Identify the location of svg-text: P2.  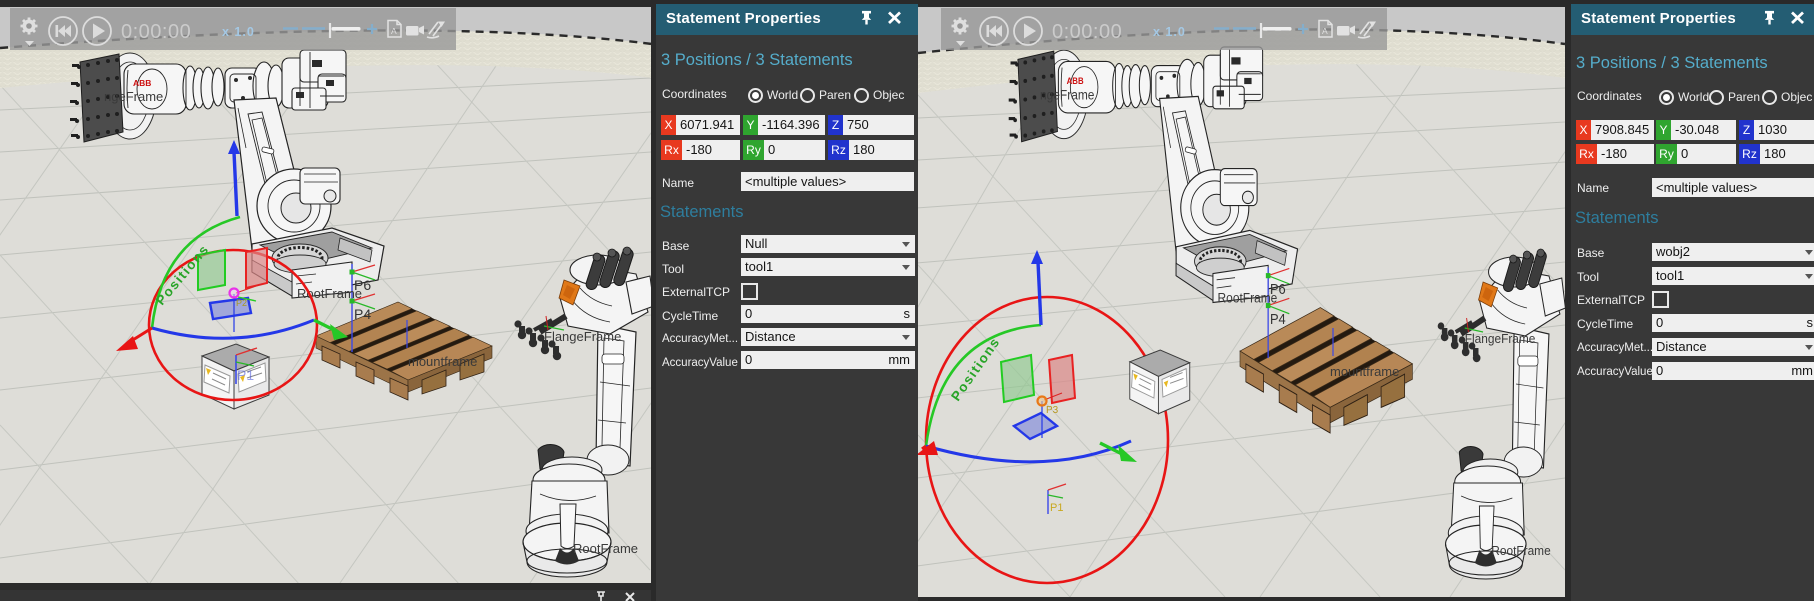
(241, 303).